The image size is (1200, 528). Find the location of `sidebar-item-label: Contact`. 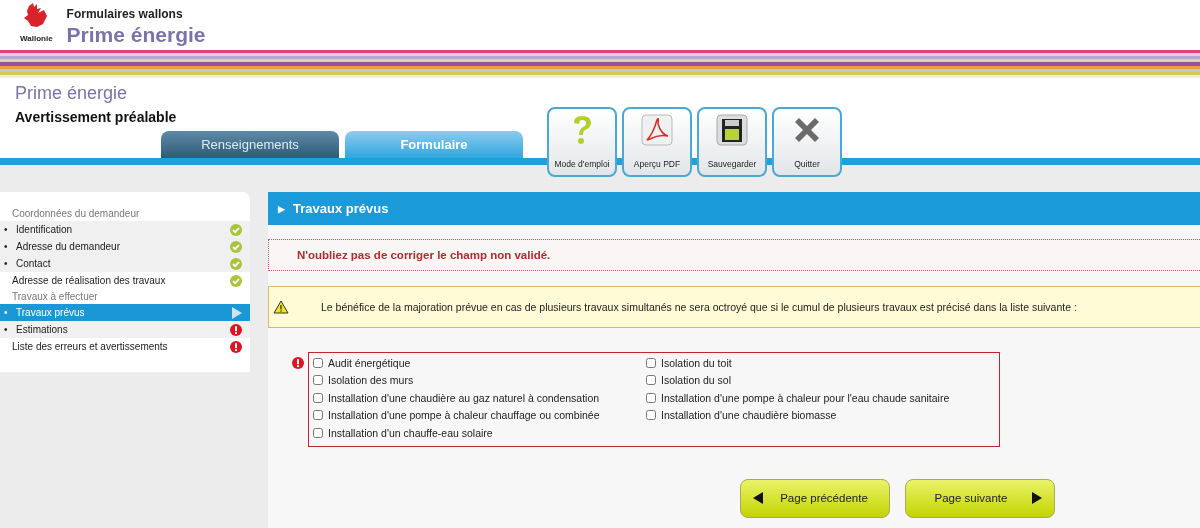

sidebar-item-label: Contact is located at coordinates (33, 263).